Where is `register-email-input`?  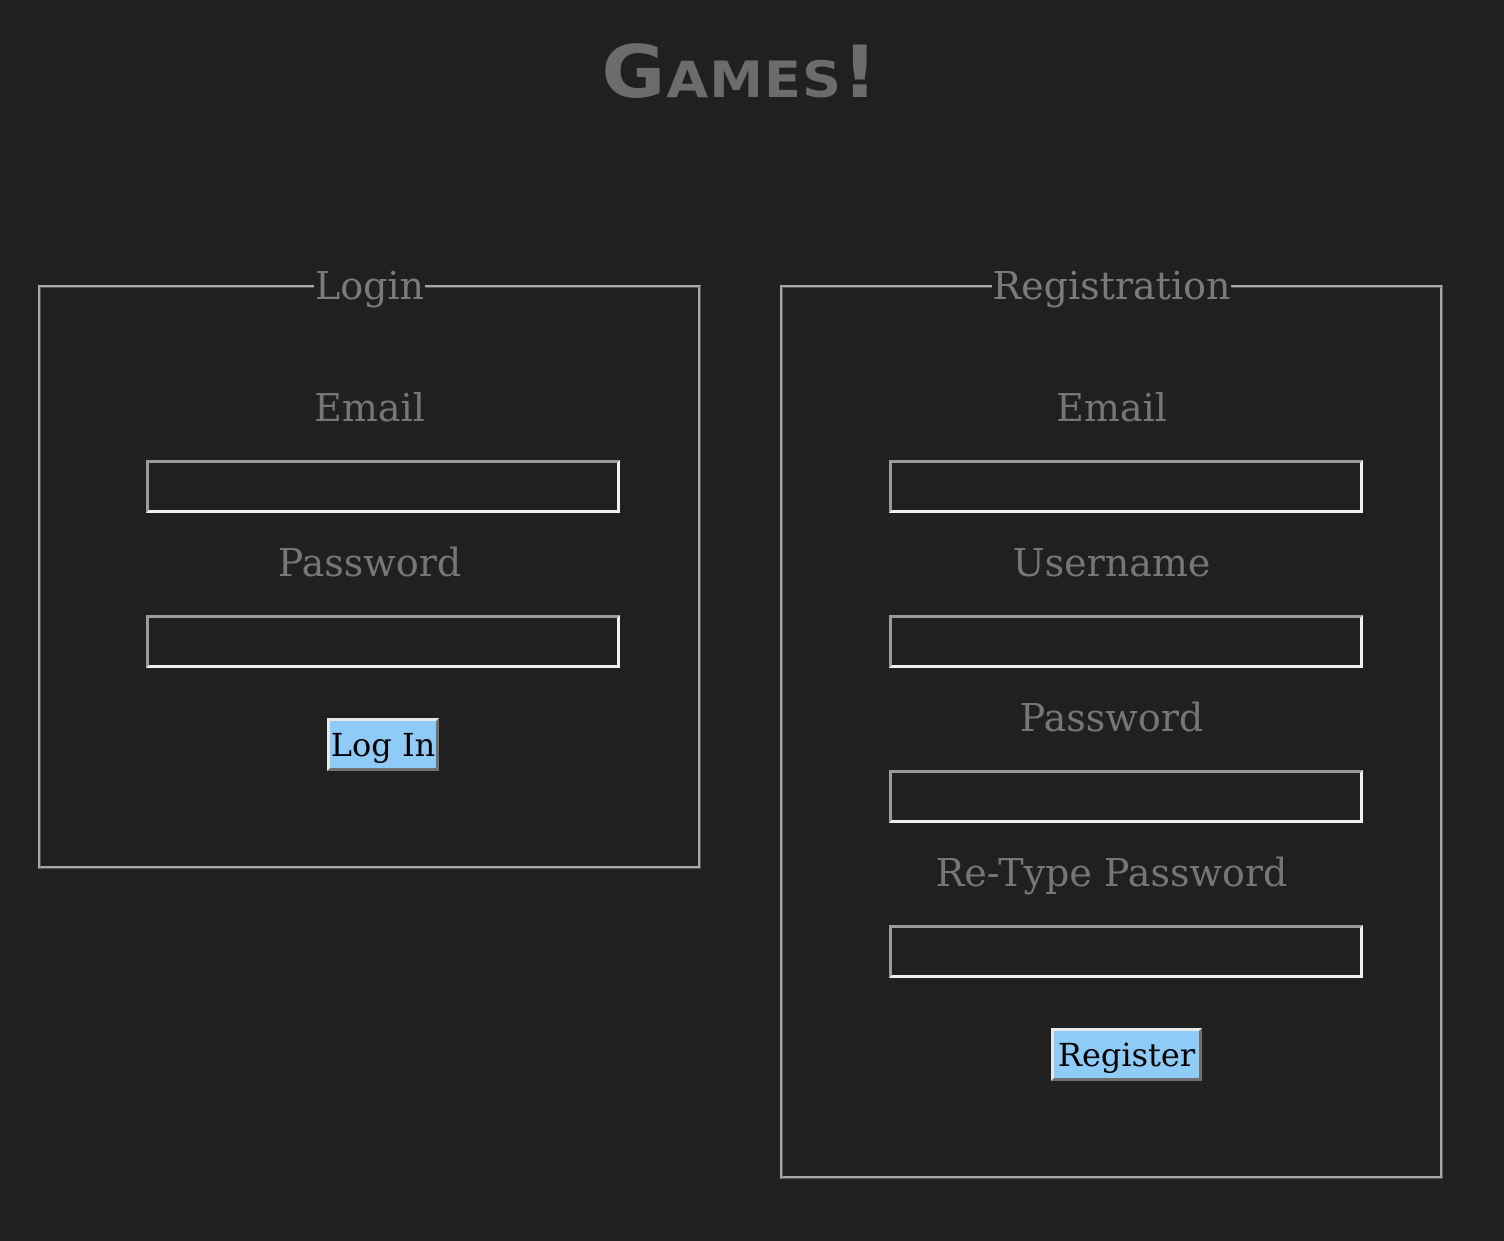
register-email-input is located at coordinates (1126, 486).